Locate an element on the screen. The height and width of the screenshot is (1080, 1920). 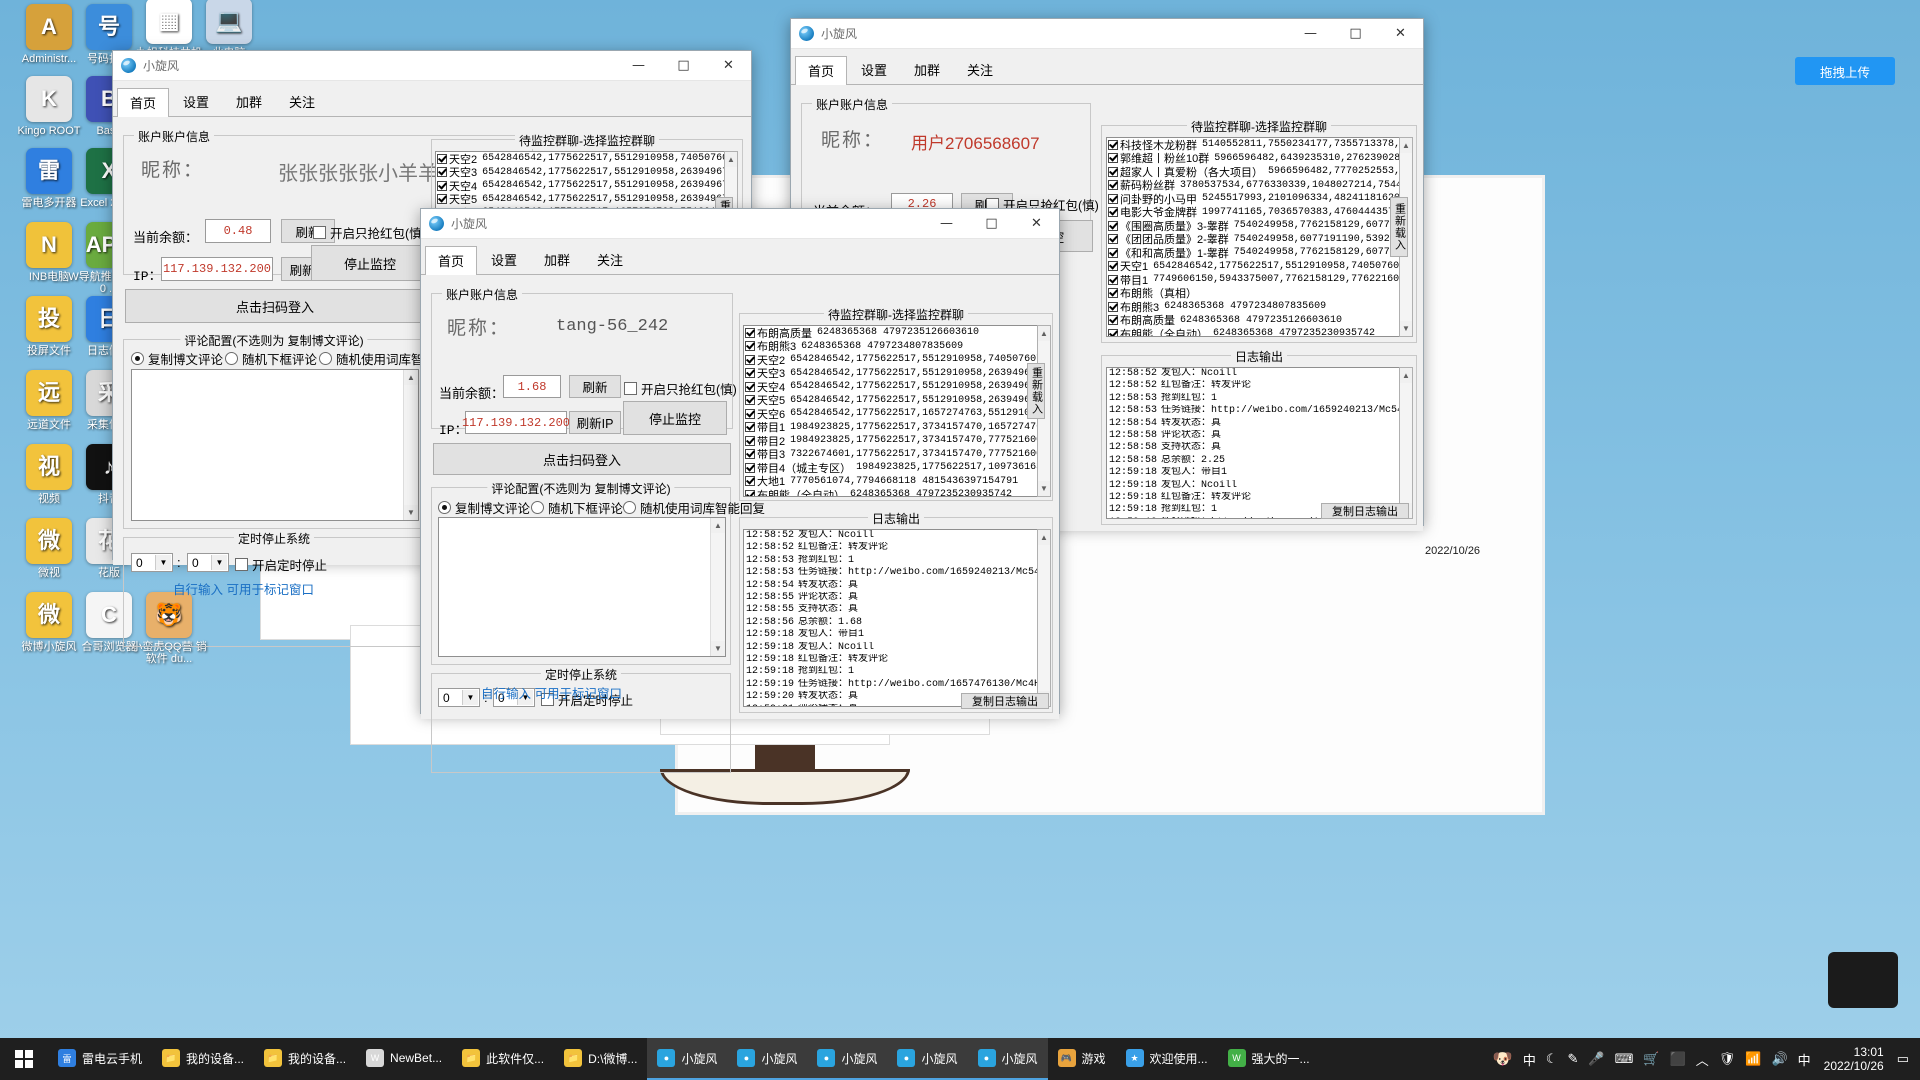
ip-field-middle: 117.139.132.200 is located at coordinates (516, 422).